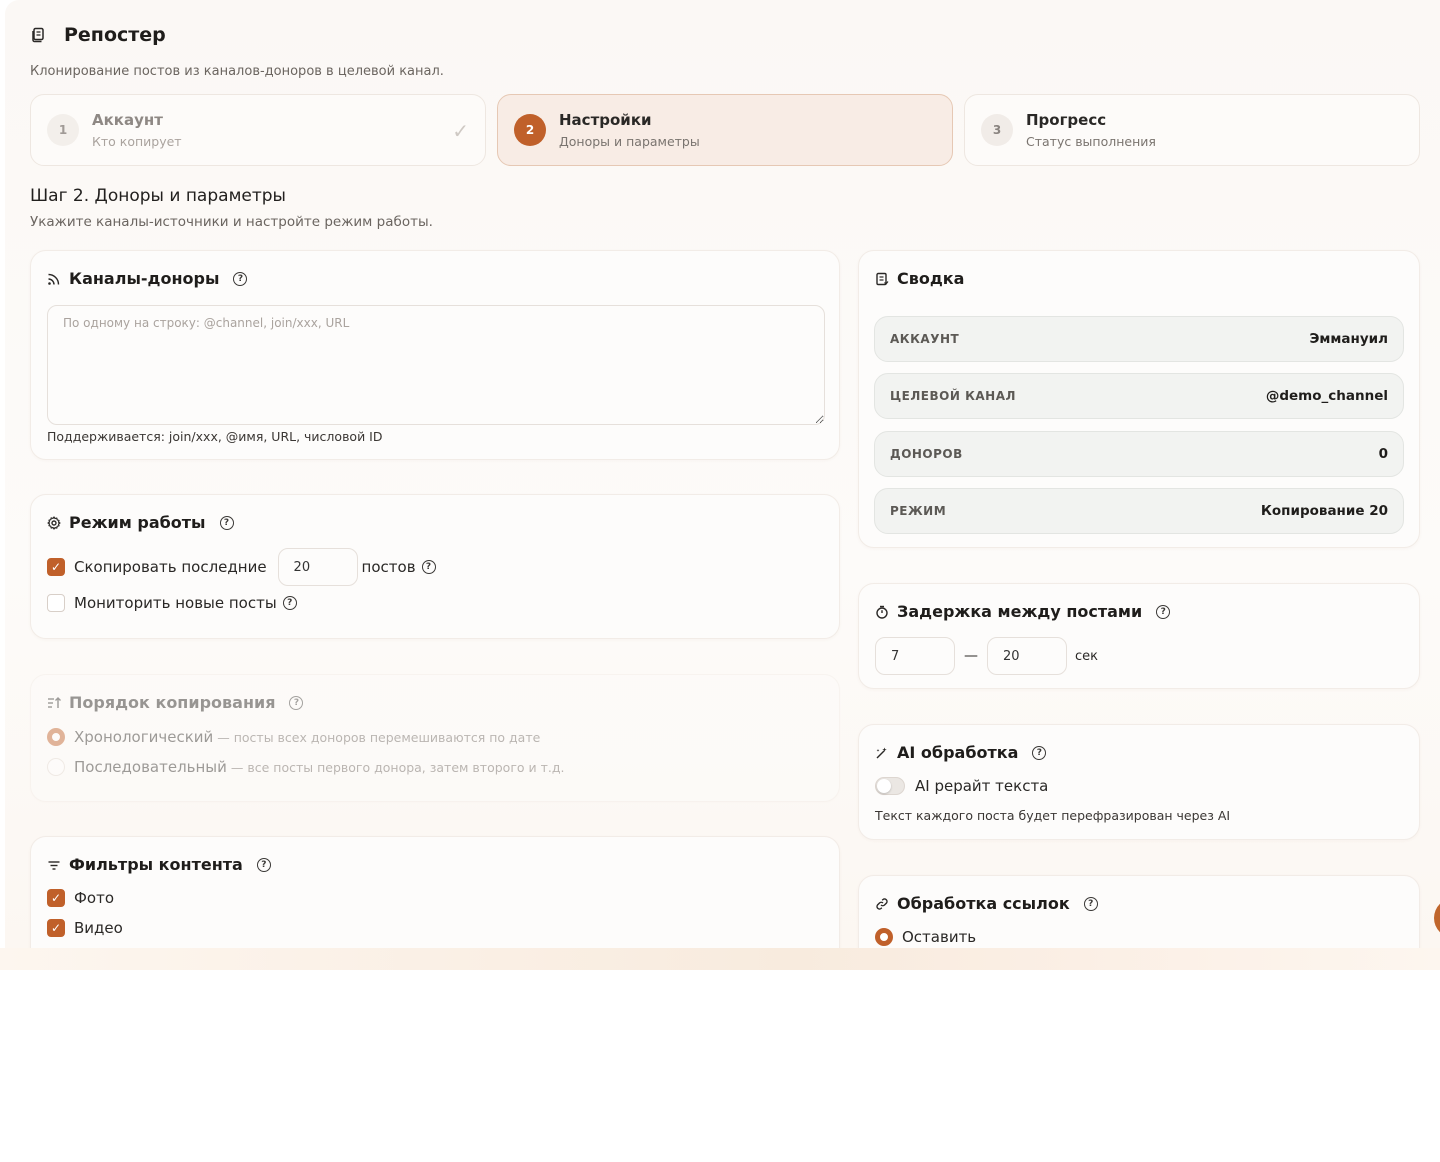  I want to click on step-settings: 2 Настройки Доноры и параметры, so click(725, 130).